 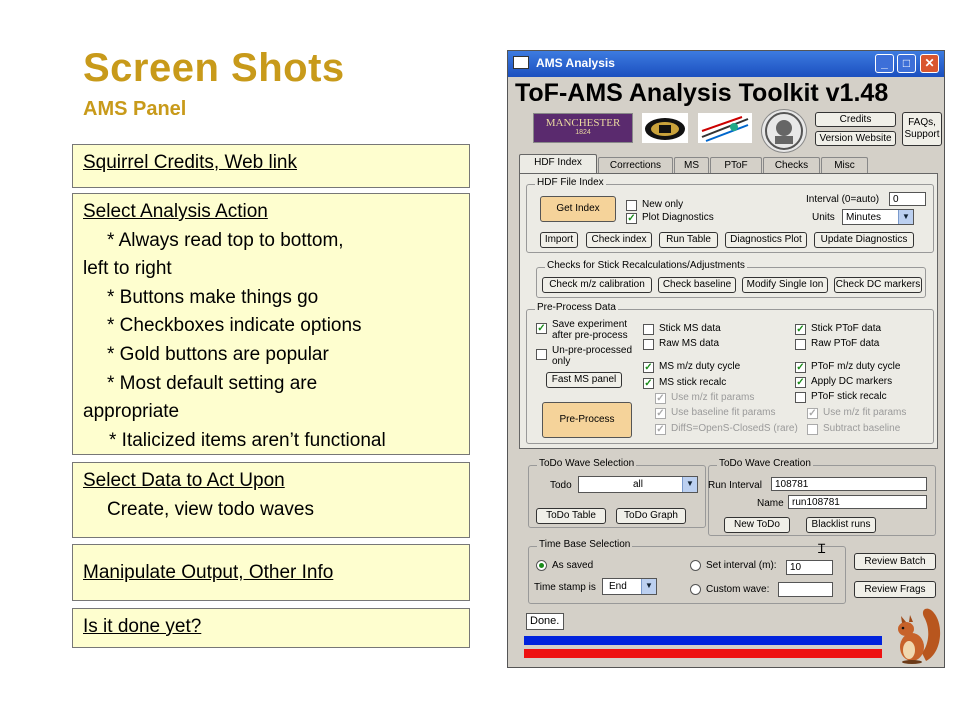 I want to click on note-heading: Is it done yet?, so click(x=142, y=626).